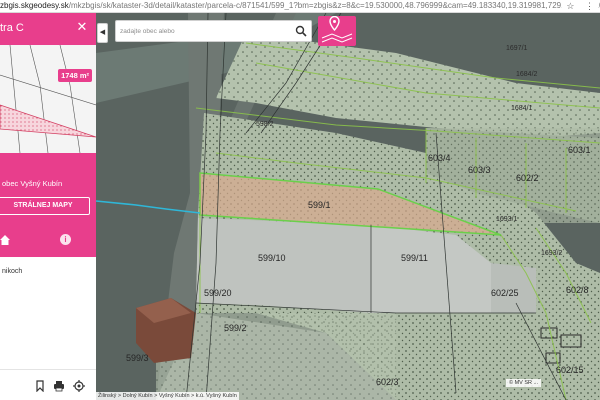 This screenshot has width=600, height=400. Describe the element at coordinates (527, 74) in the screenshot. I see `parcel-label-1684-2: 1684/2` at that location.